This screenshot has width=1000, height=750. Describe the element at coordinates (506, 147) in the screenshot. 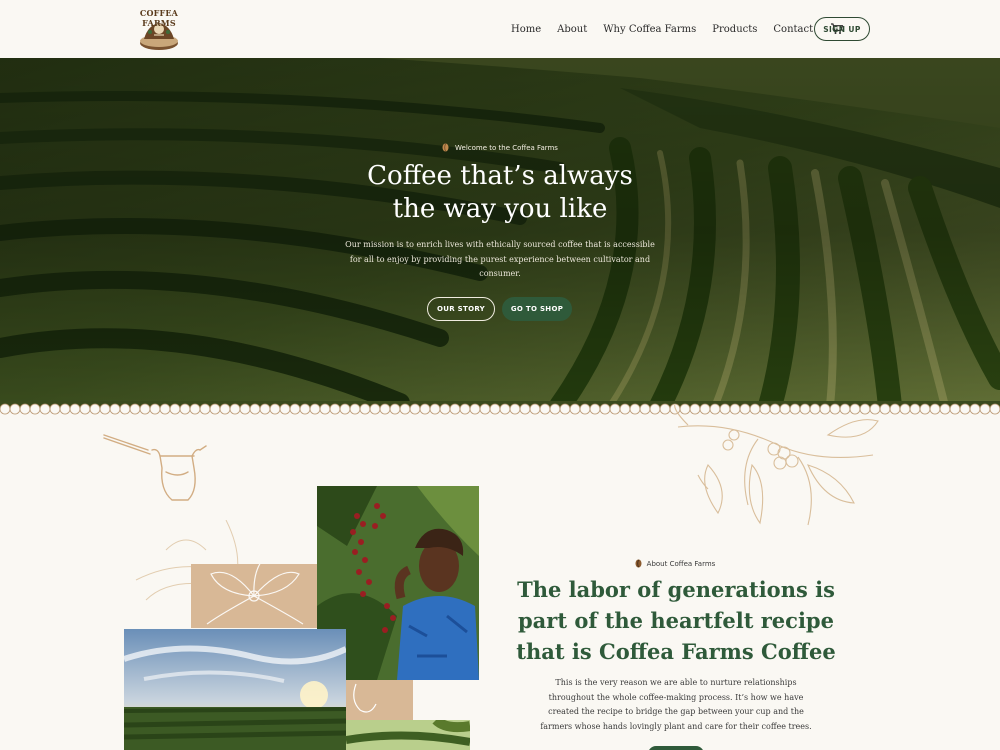

I see `hero-eyebrow-text: Welcome to the Coffea Farms` at that location.